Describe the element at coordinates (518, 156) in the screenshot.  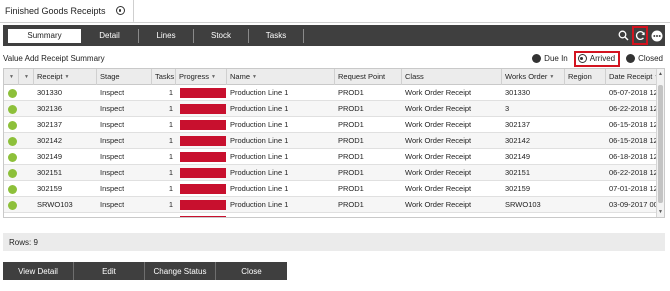
I see `cell-works-order: 302149` at that location.